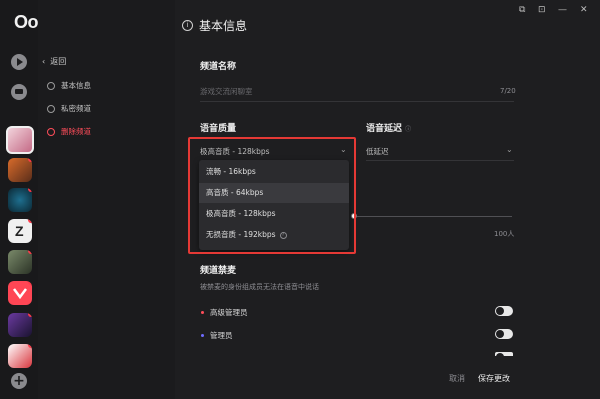  I want to click on voice-delay-select: 低延迟, so click(377, 151).